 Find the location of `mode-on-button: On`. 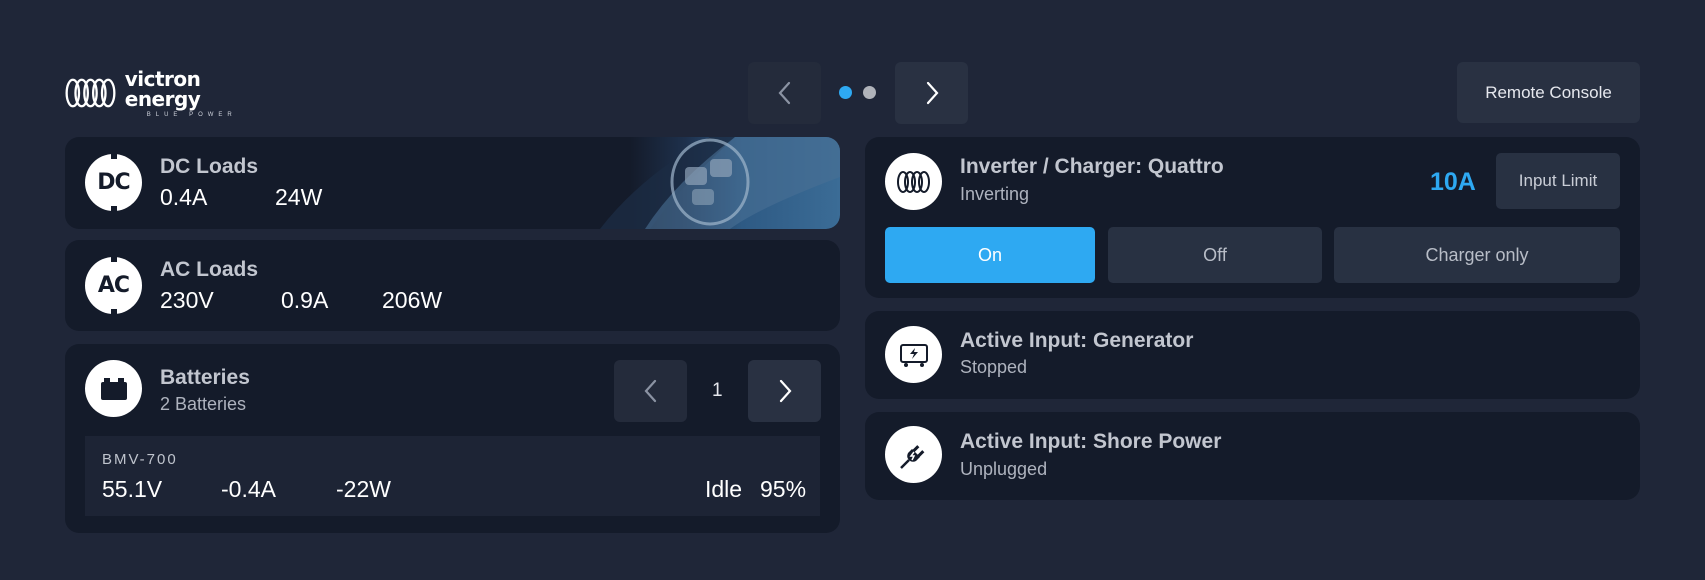

mode-on-button: On is located at coordinates (990, 255).